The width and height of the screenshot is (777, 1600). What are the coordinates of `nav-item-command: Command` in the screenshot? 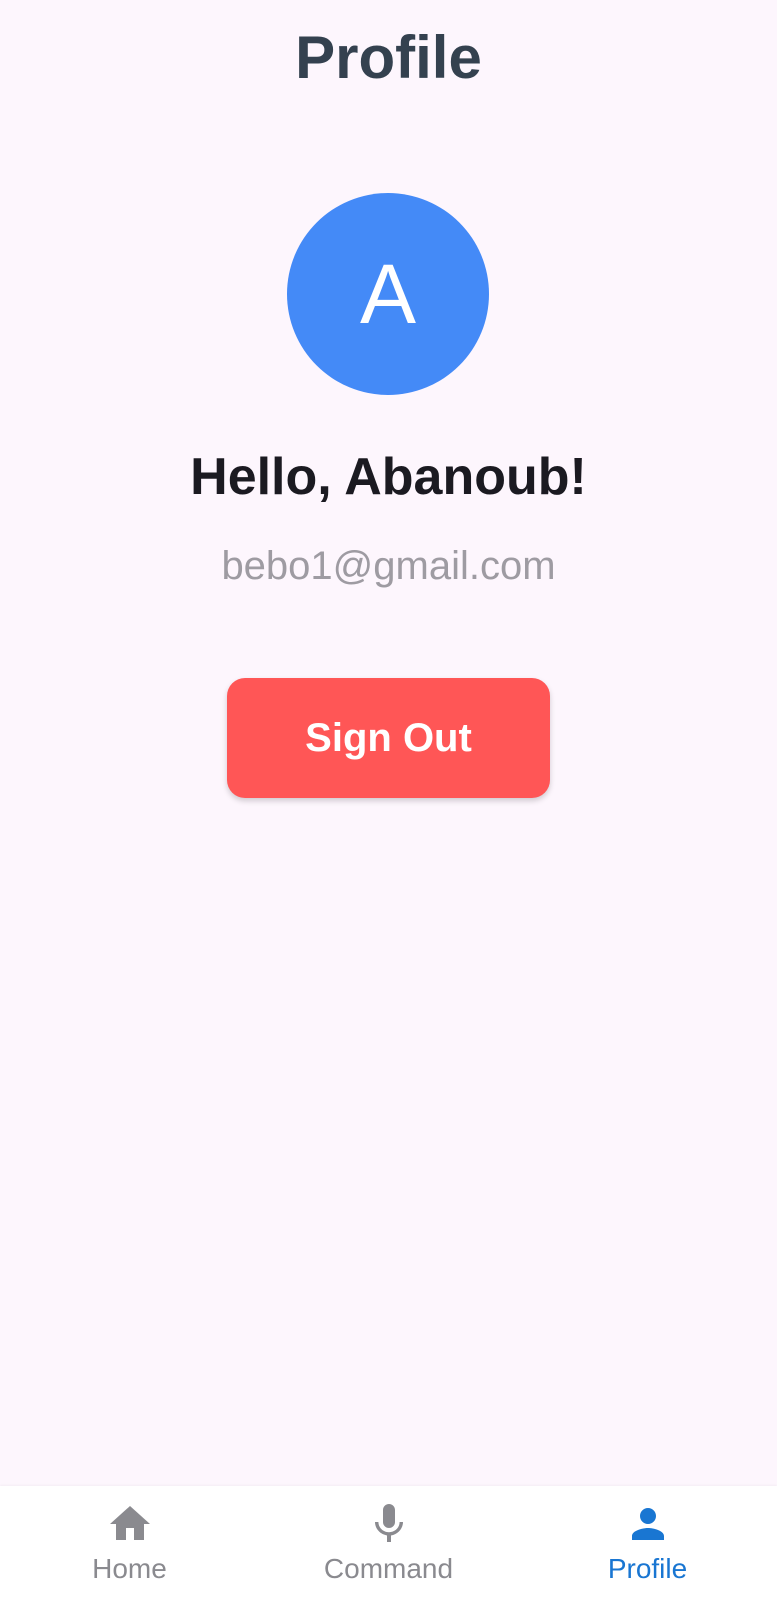 It's located at (388, 1543).